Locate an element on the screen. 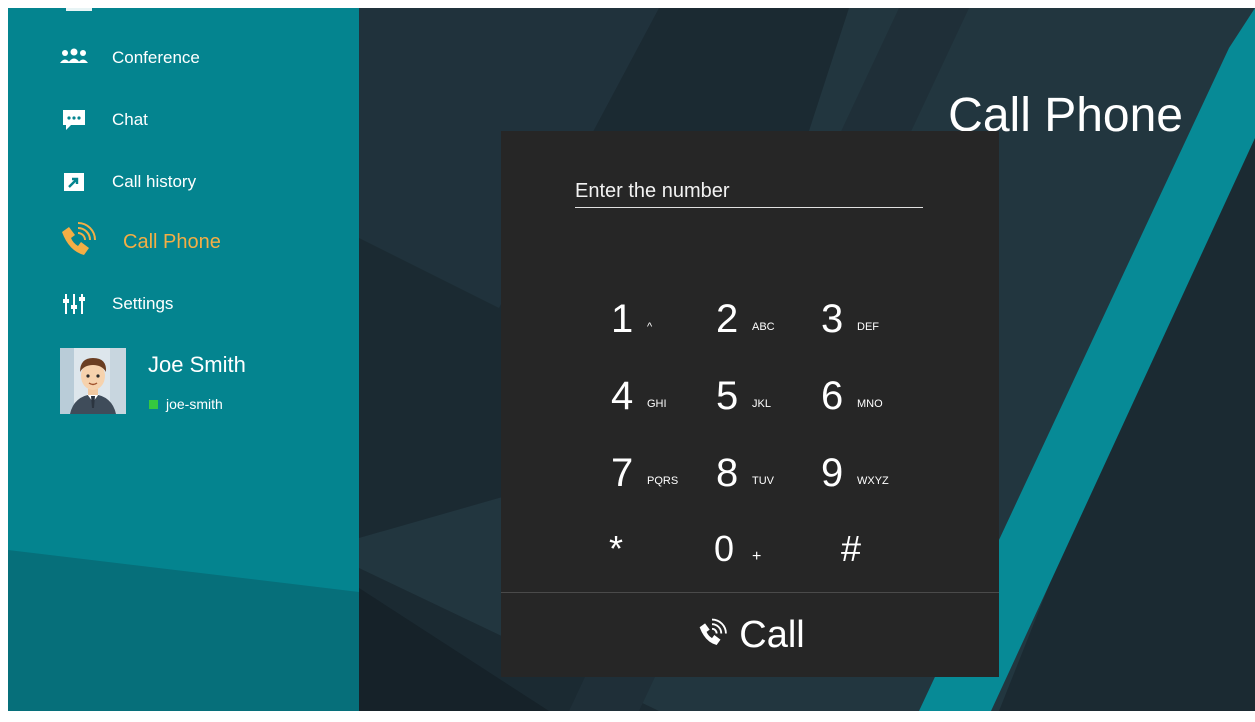  key-digit: 4 is located at coordinates (622, 396).